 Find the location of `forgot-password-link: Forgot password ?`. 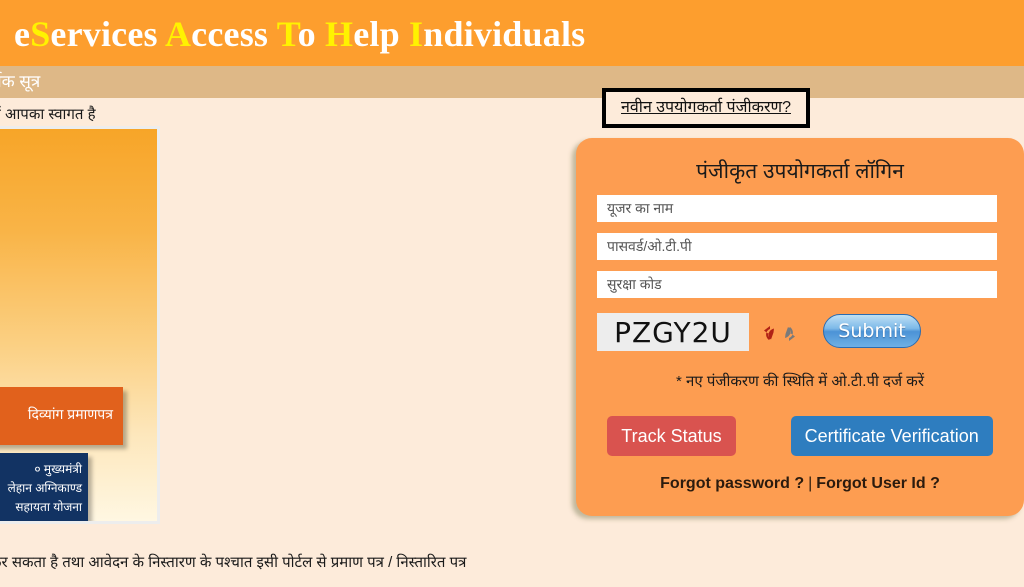

forgot-password-link: Forgot password ? is located at coordinates (732, 483).